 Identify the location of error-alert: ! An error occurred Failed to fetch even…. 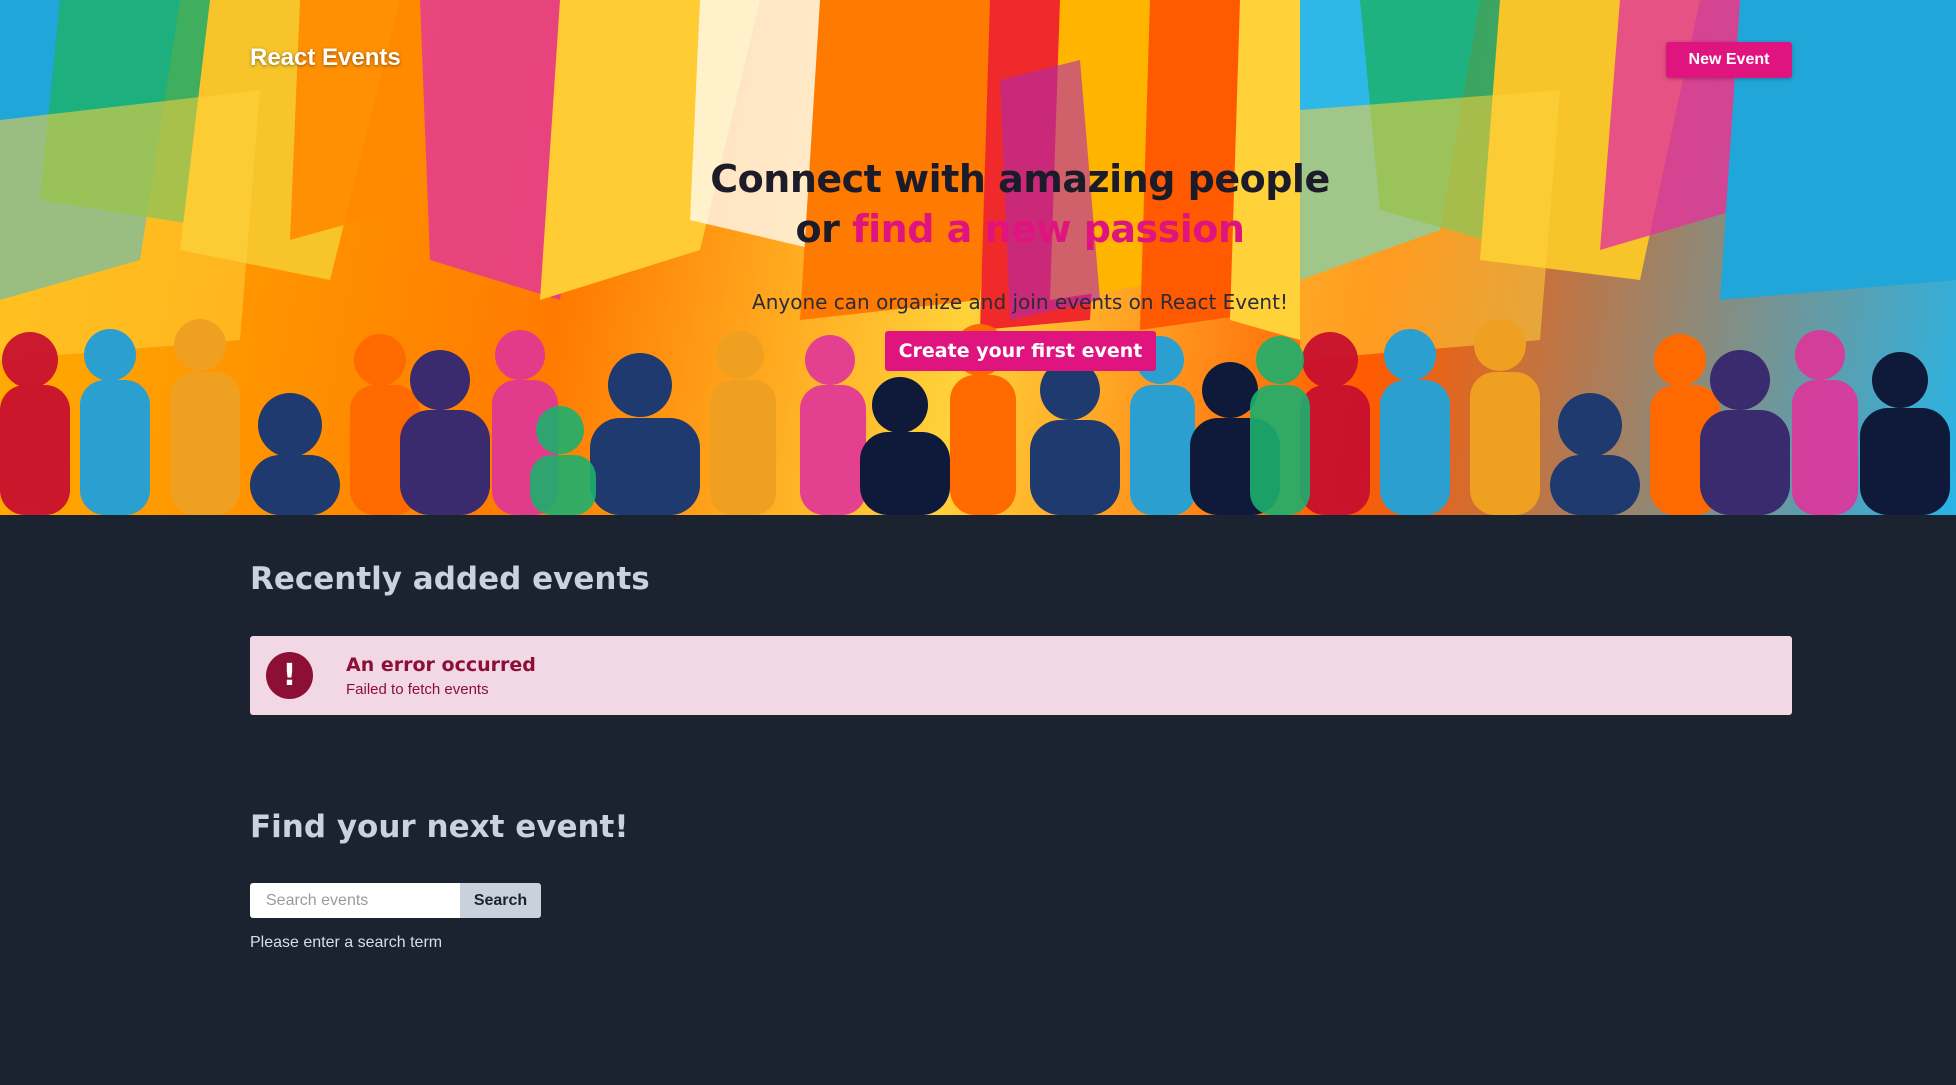
(1021, 675).